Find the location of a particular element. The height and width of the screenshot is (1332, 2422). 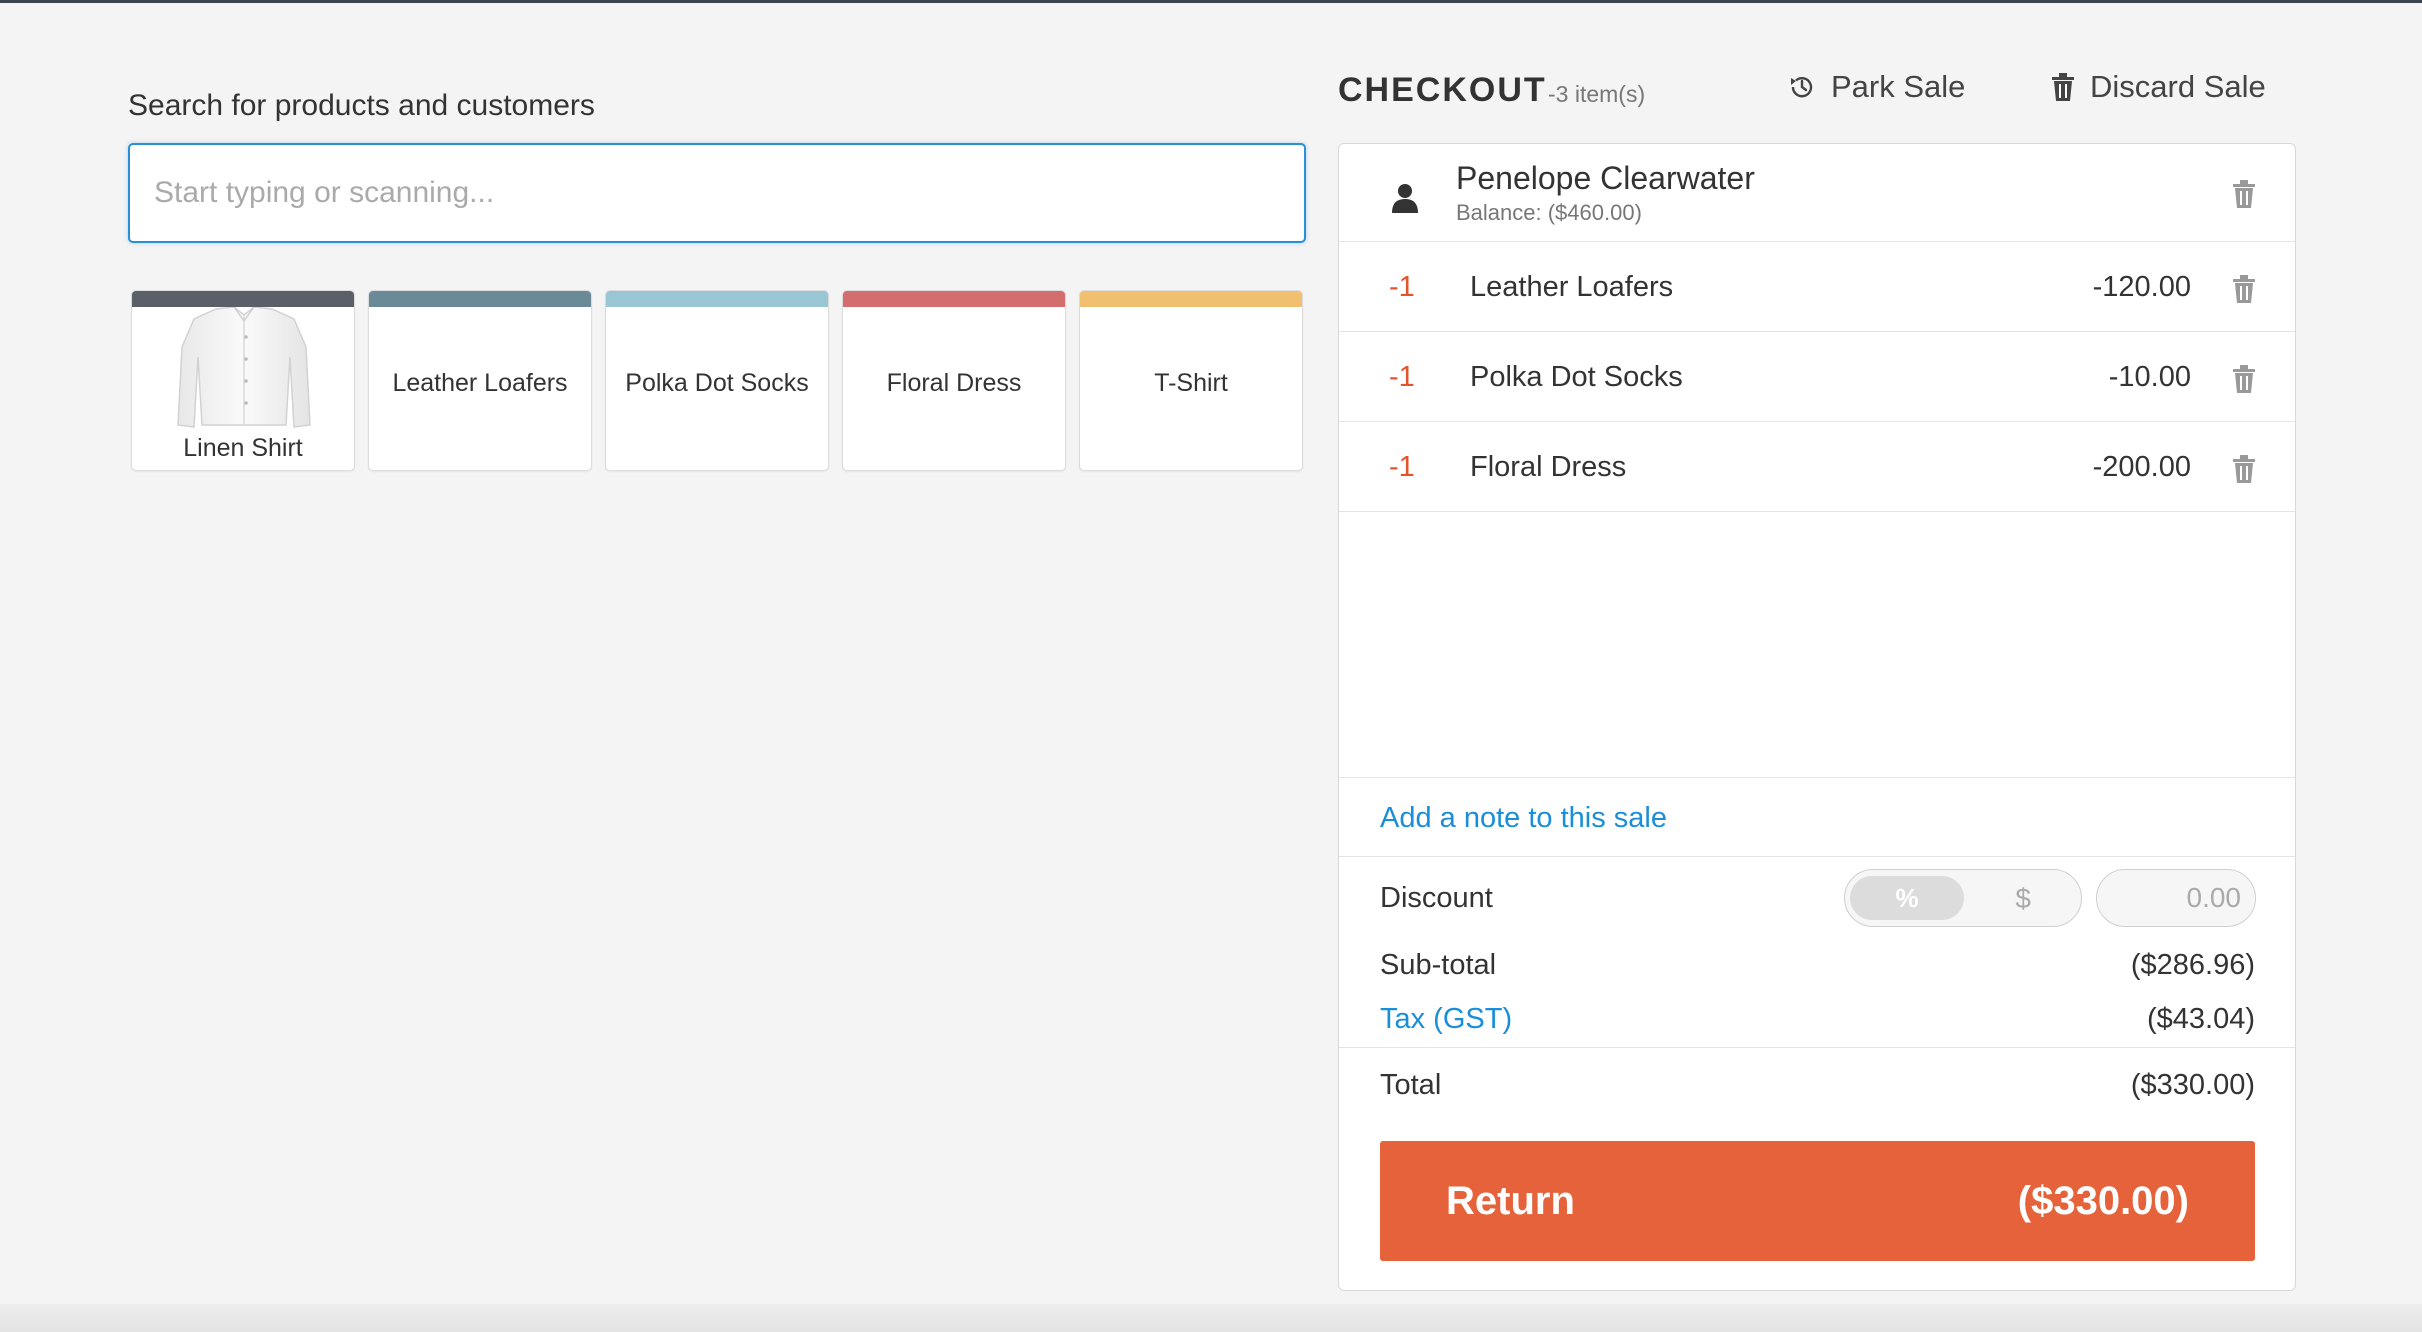

subtotal-label: Sub-total is located at coordinates (1438, 965).